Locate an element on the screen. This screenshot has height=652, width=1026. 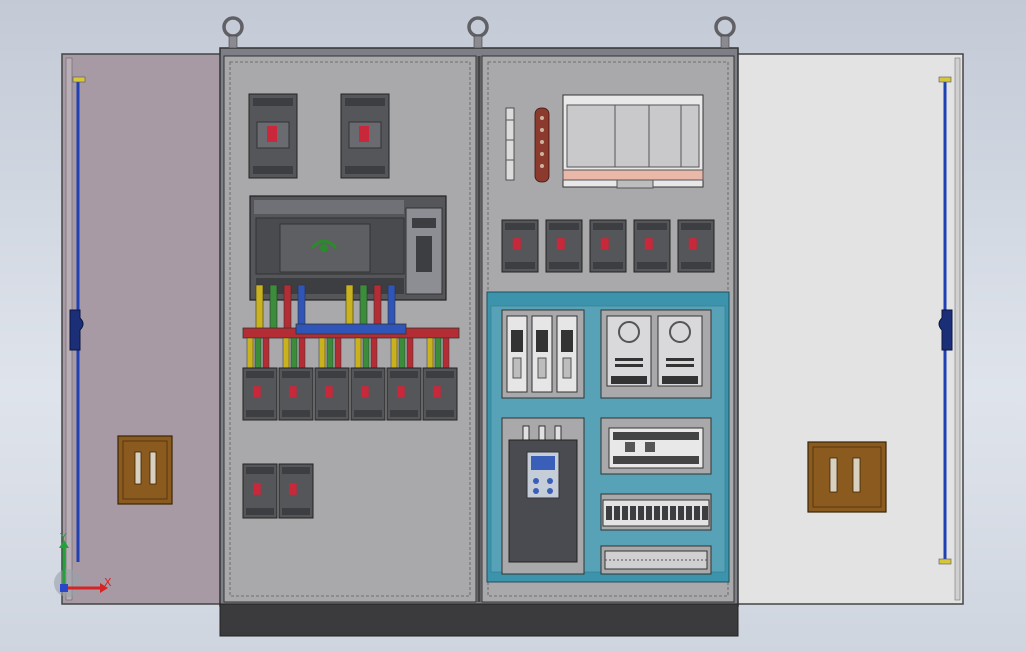
right-door-handle is located at coordinates (847, 477).